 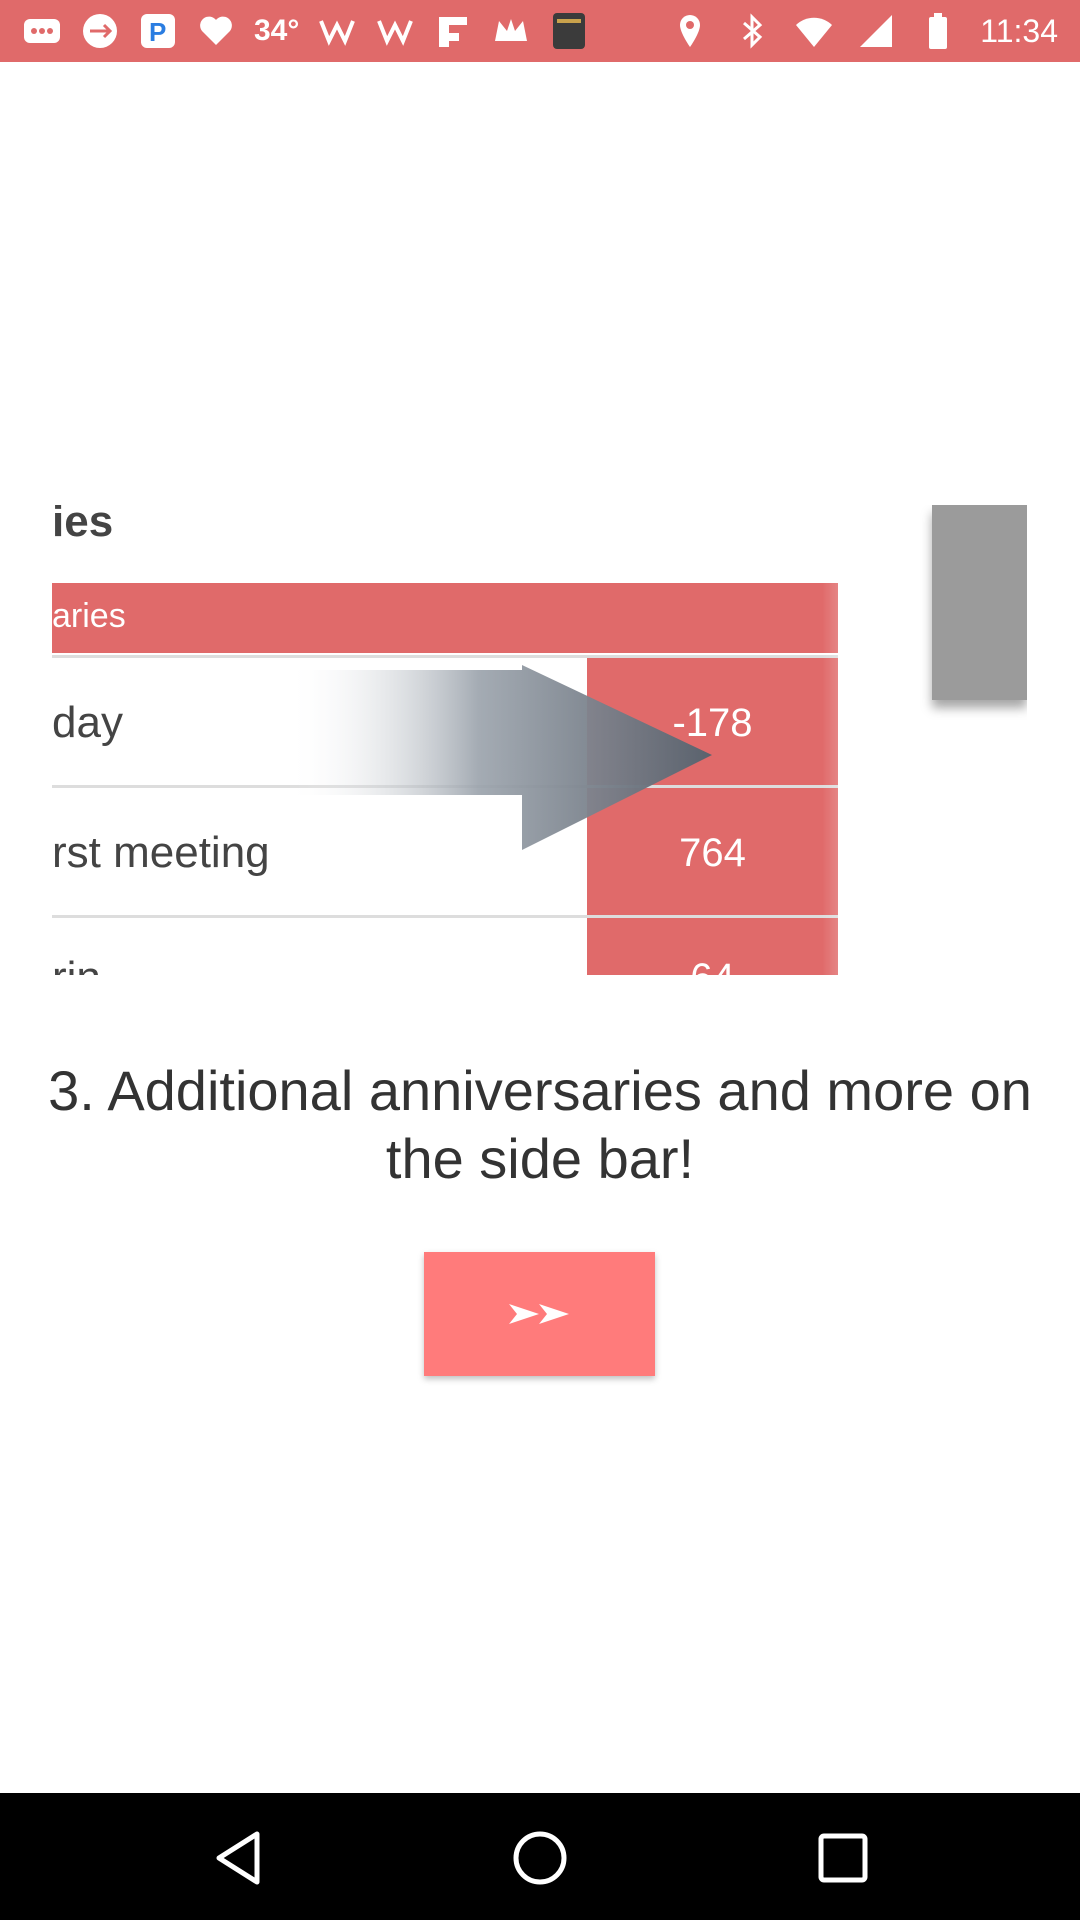 I want to click on location-icon, so click(x=690, y=31).